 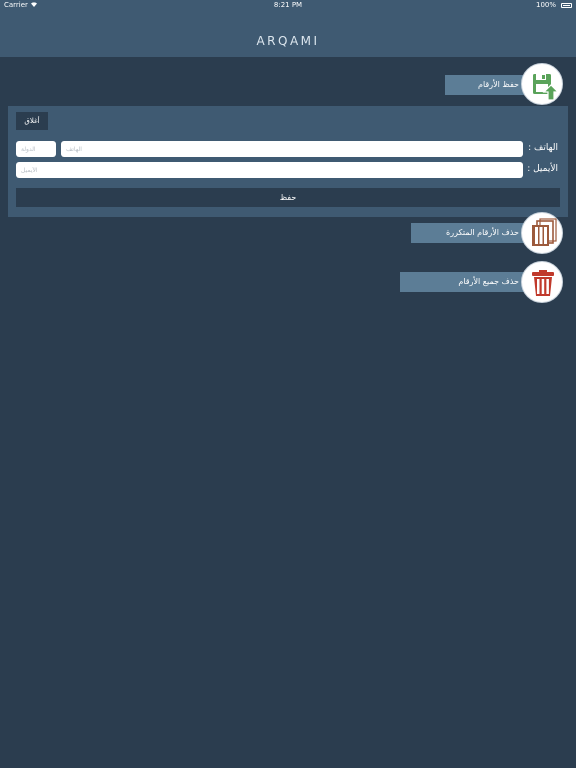 What do you see at coordinates (468, 233) in the screenshot?
I see `delete-duplicates-button: حذف الأرقام المتكررة` at bounding box center [468, 233].